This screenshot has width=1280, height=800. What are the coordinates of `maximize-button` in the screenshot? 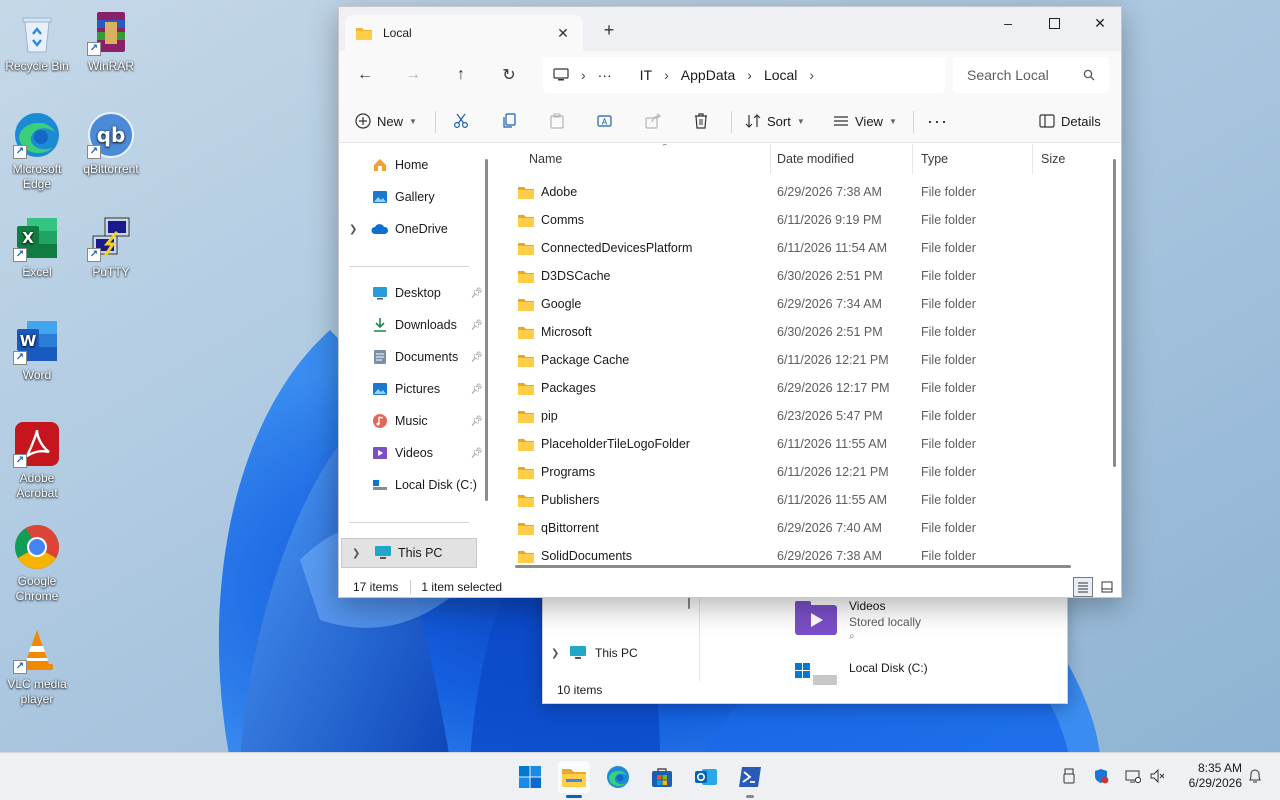 It's located at (1054, 23).